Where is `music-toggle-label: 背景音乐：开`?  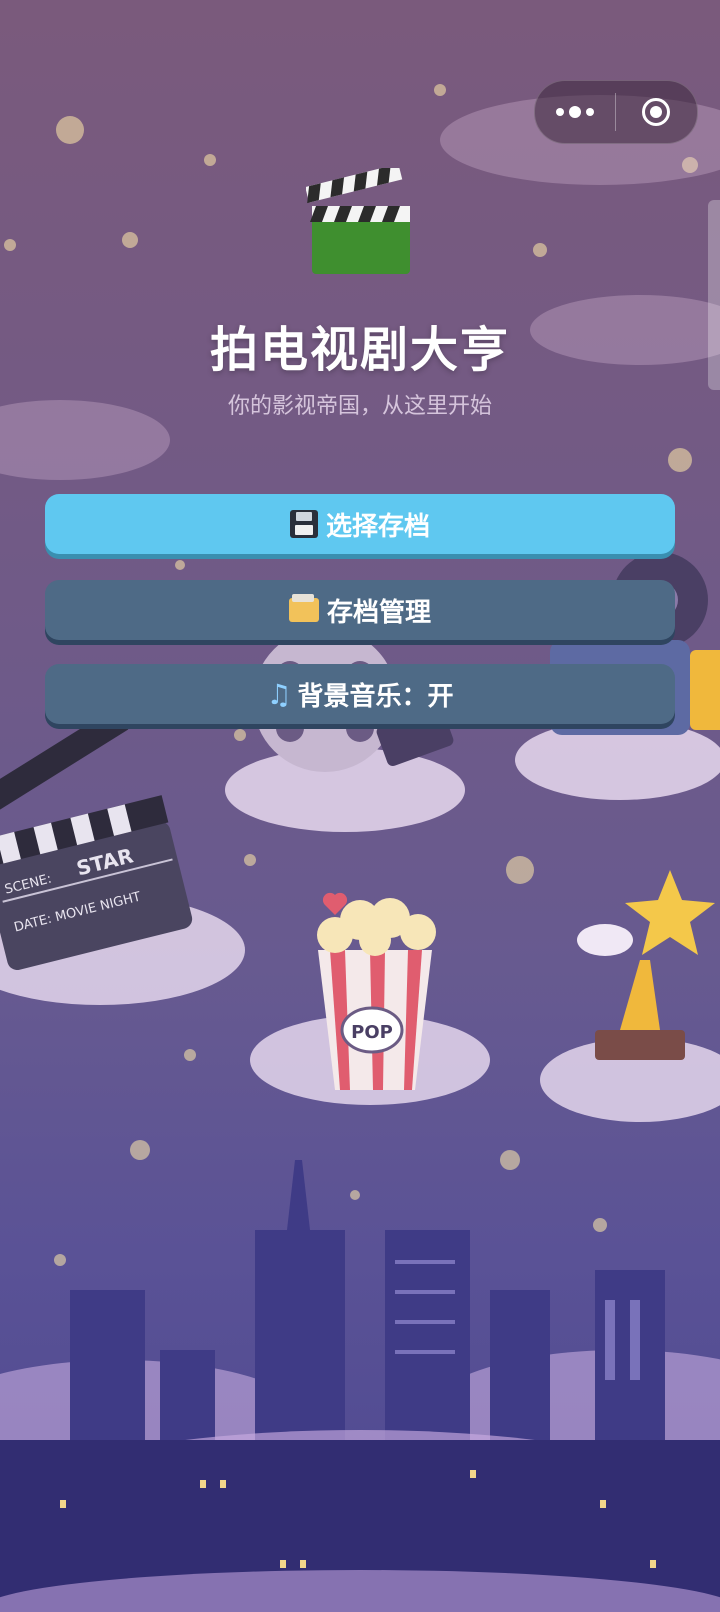 music-toggle-label: 背景音乐：开 is located at coordinates (375, 696).